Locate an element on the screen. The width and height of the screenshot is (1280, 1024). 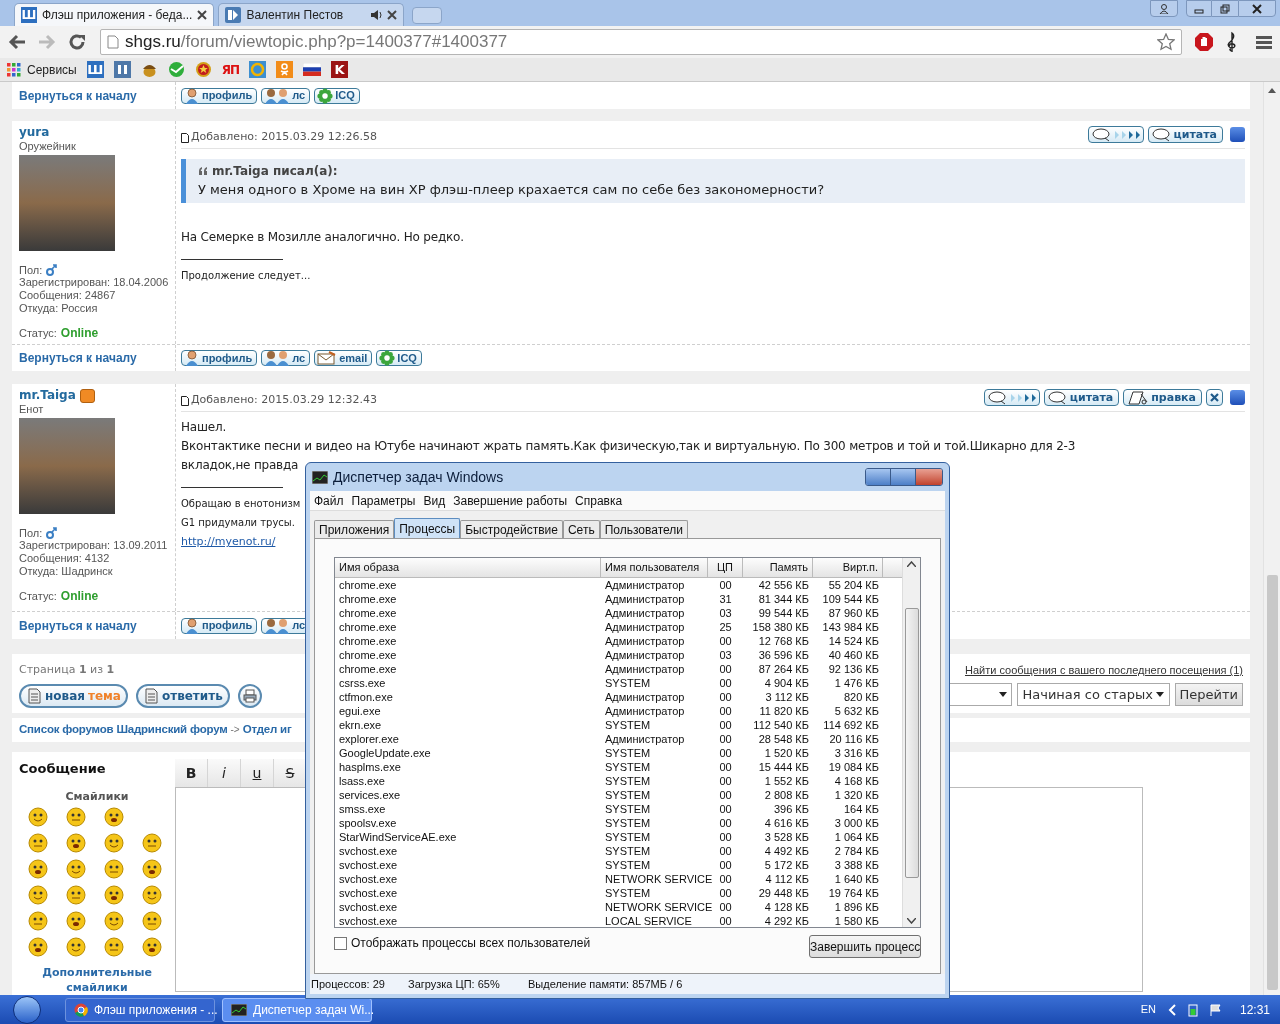
menu-item: Параметры is located at coordinates (383, 500).